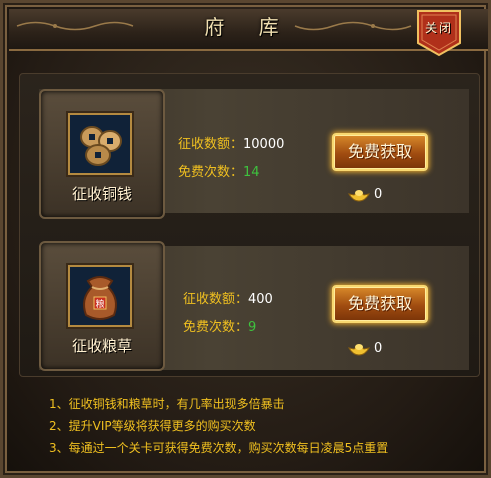  Describe the element at coordinates (167, 404) in the screenshot. I see `tip-line: 1、征收铜钱和粮草时，有几率出现多倍暴击` at that location.